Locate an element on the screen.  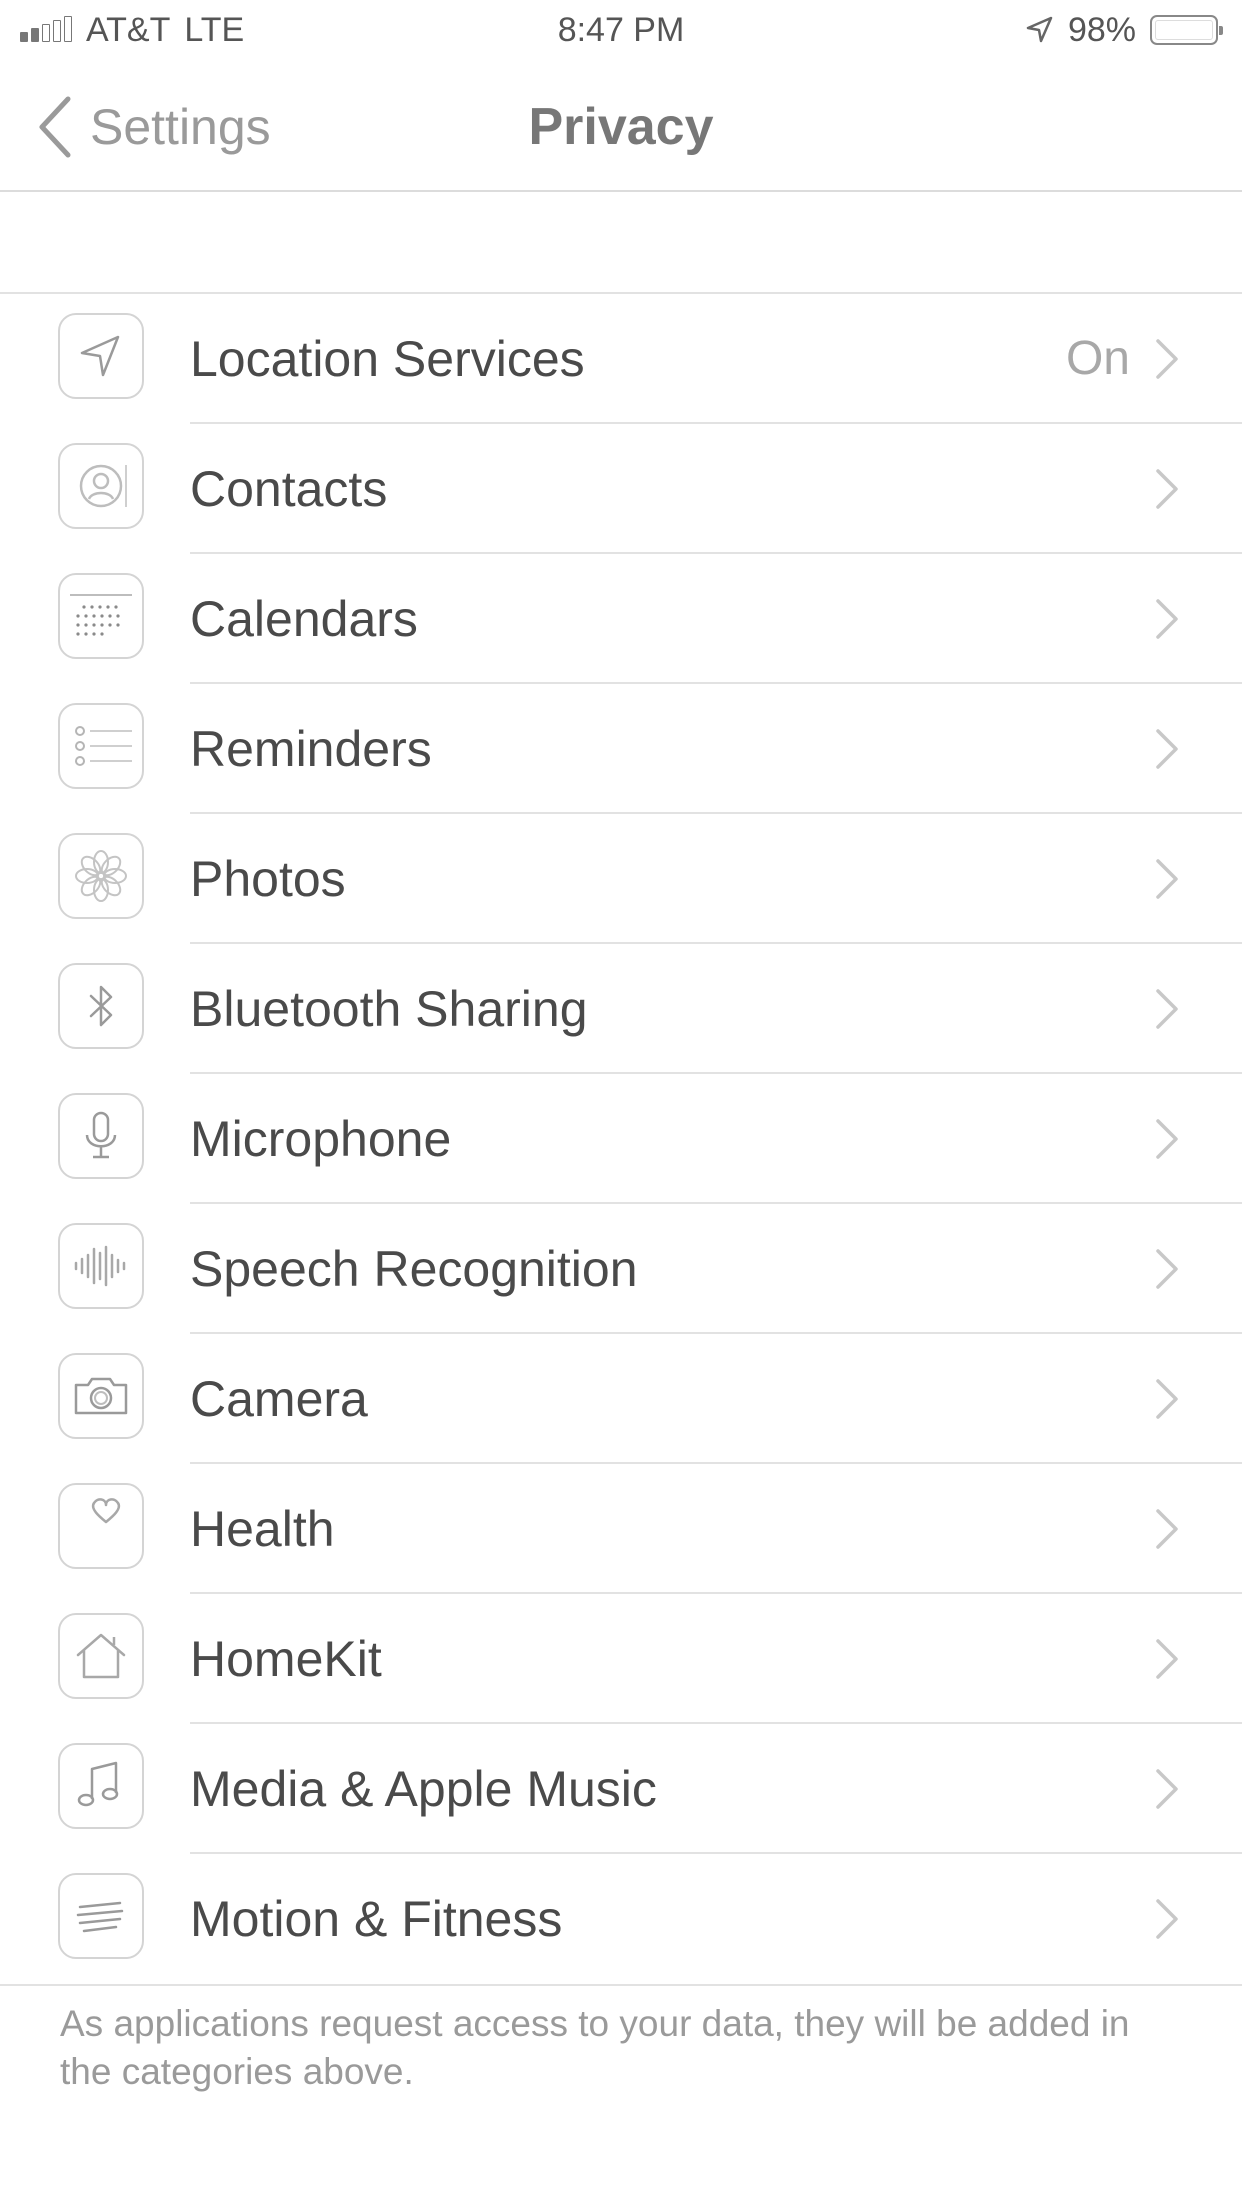
location-arrow-icon is located at coordinates (1039, 29).